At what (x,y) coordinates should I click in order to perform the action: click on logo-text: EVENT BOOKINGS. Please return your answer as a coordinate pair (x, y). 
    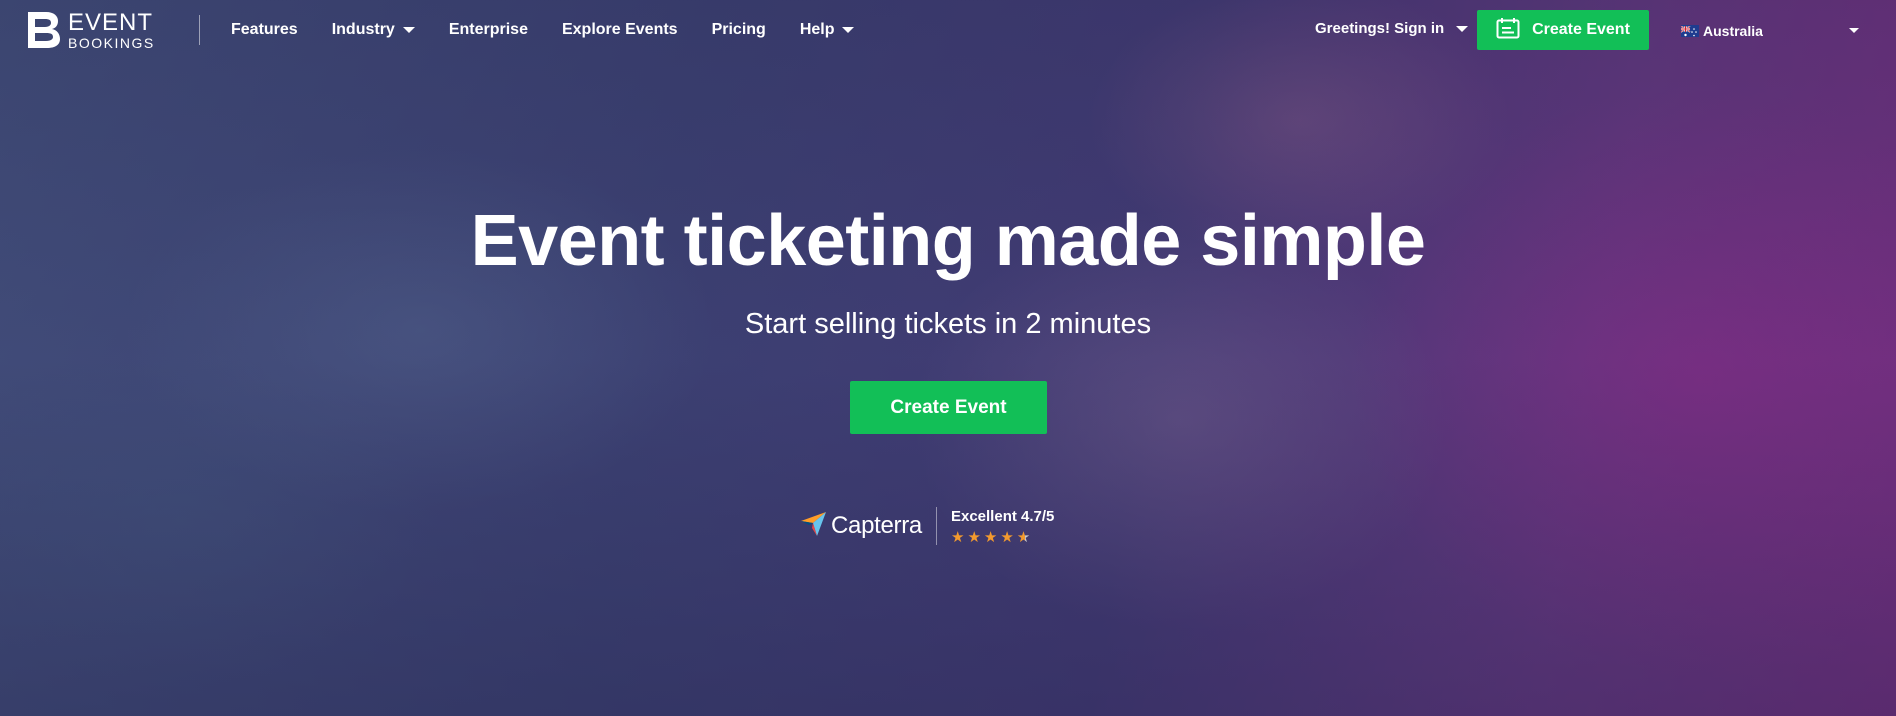
    Looking at the image, I should click on (111, 29).